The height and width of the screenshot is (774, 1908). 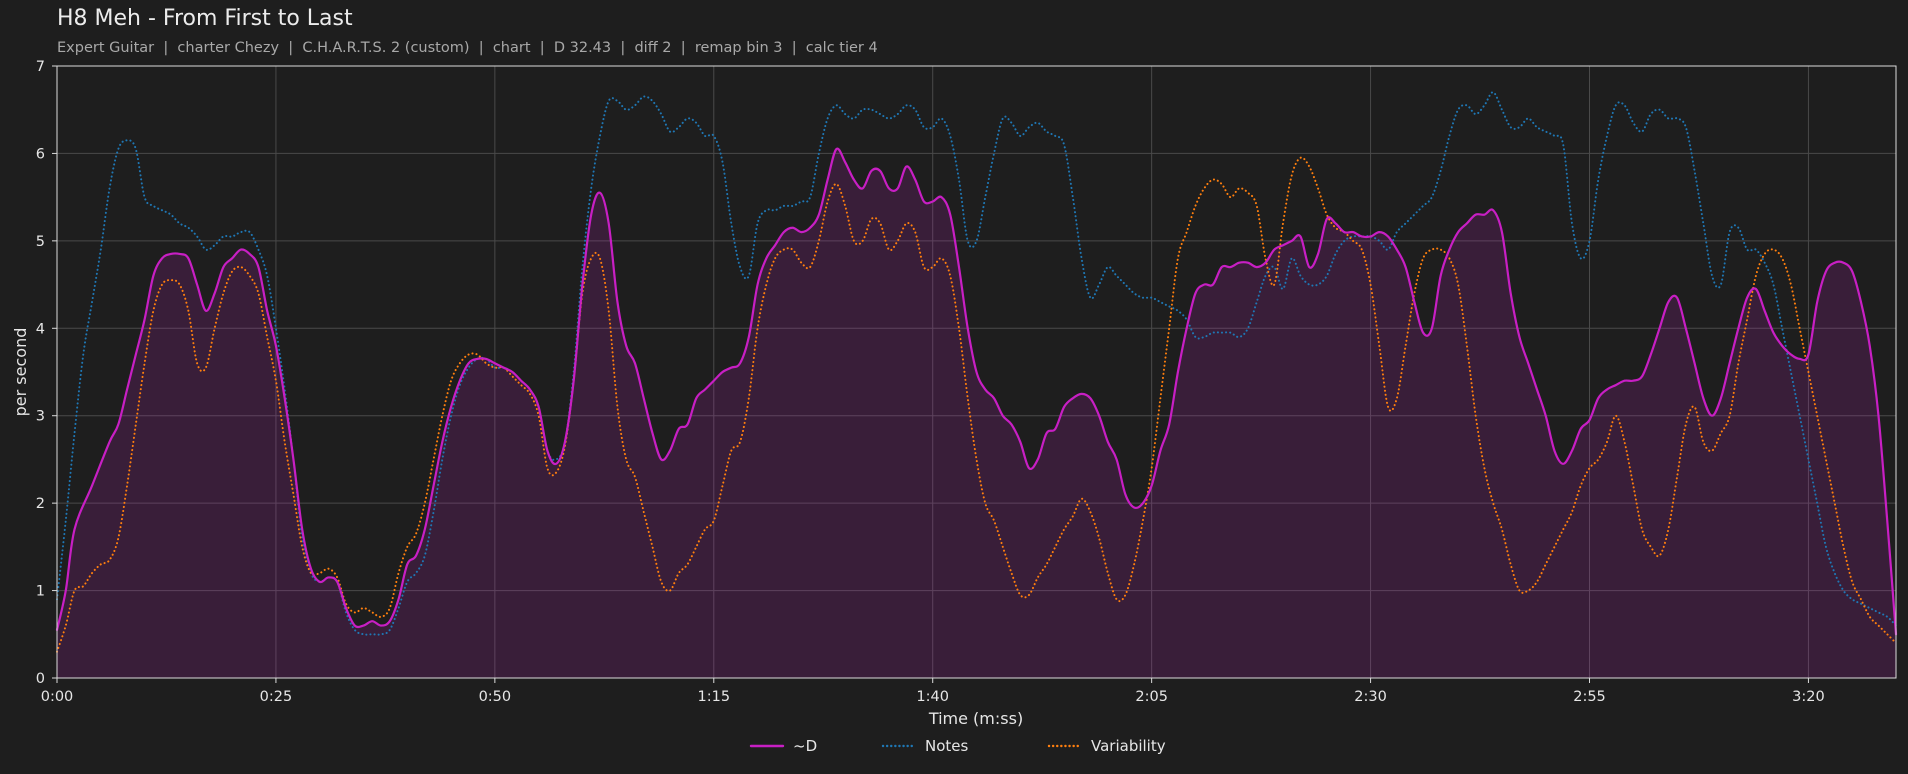 I want to click on y-tick-label: 6, so click(x=40, y=154).